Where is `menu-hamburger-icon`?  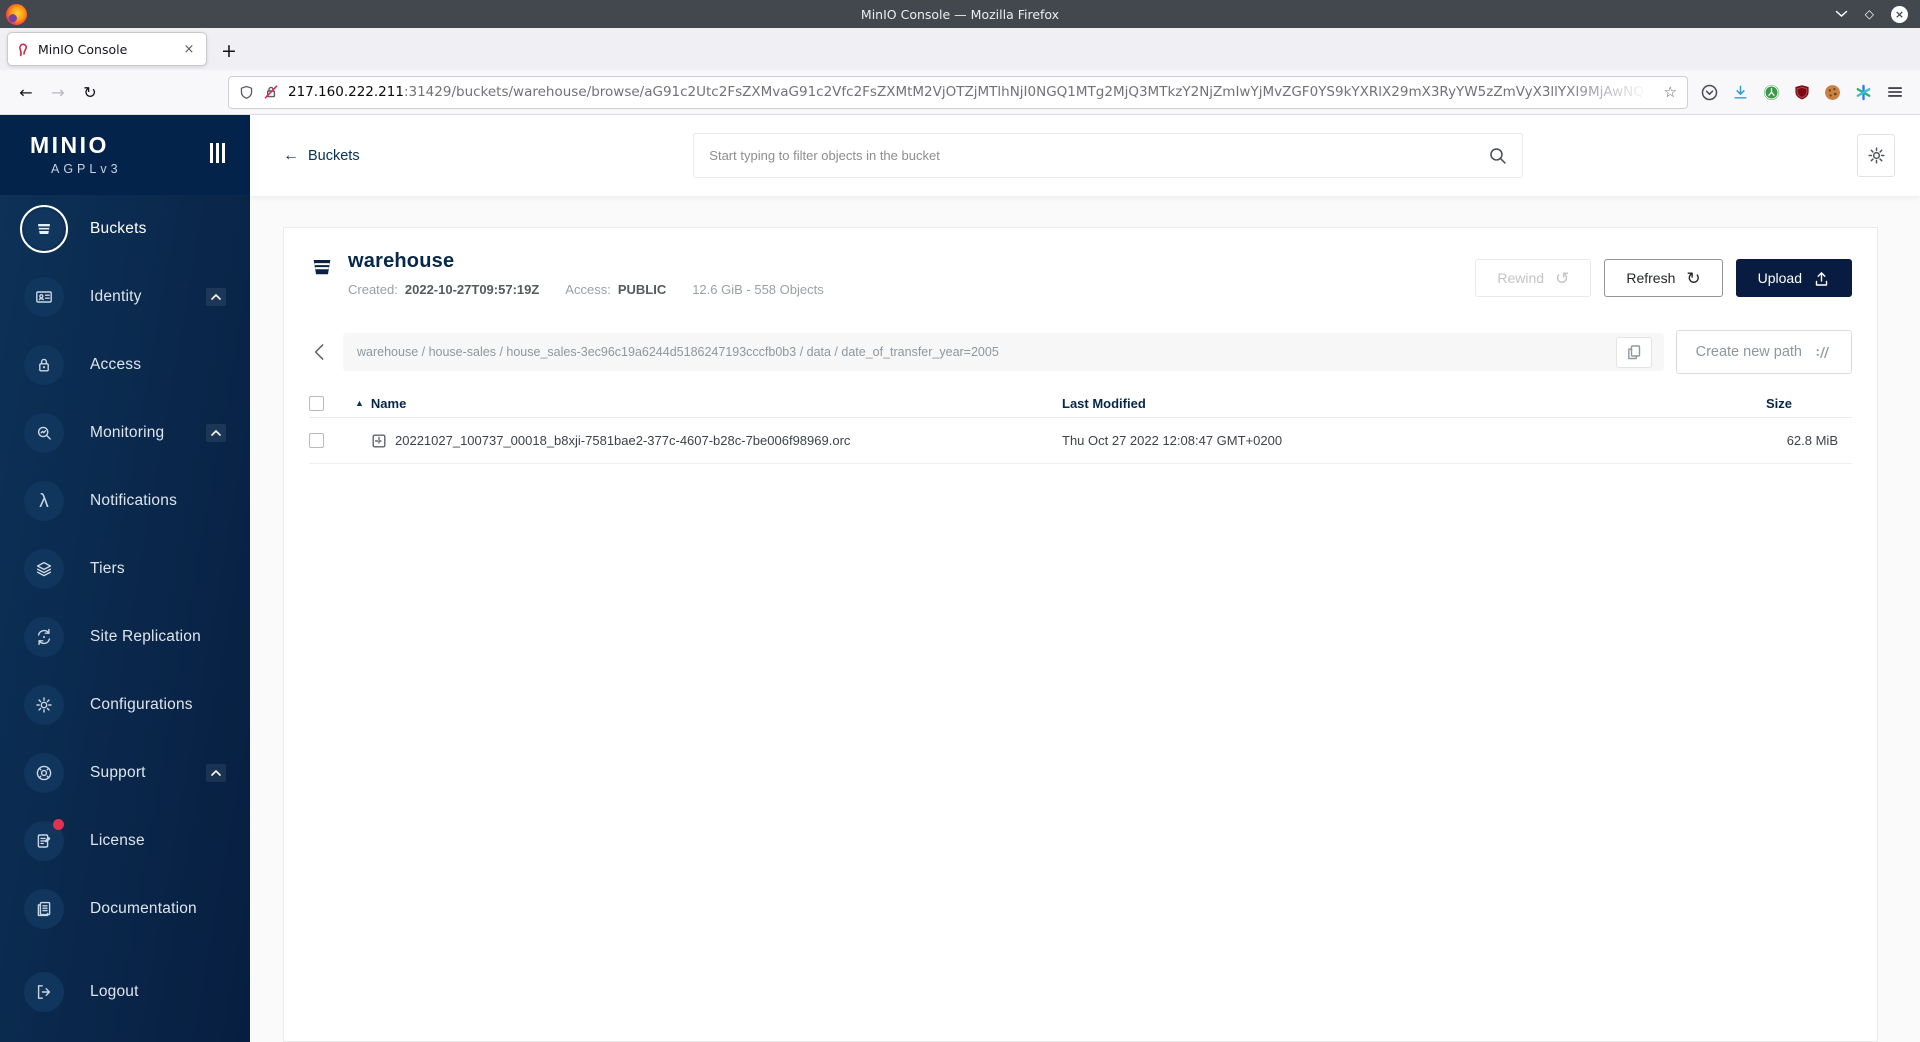
menu-hamburger-icon is located at coordinates (1895, 92).